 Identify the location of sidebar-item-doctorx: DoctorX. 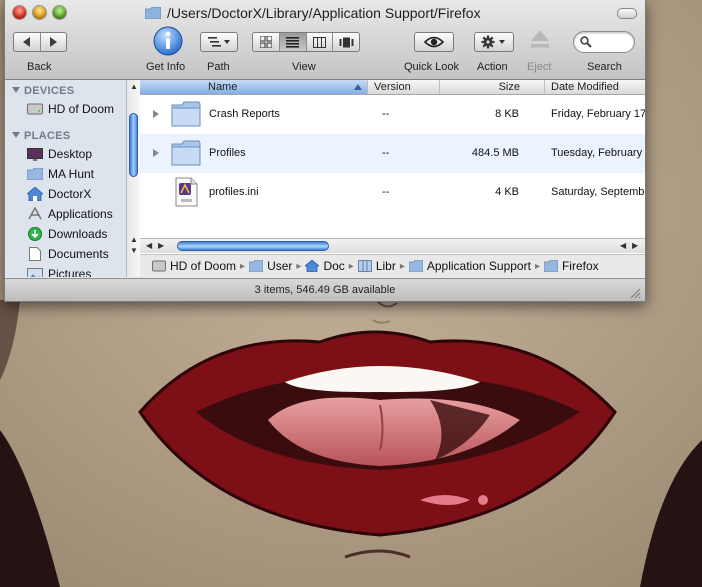
(59, 194).